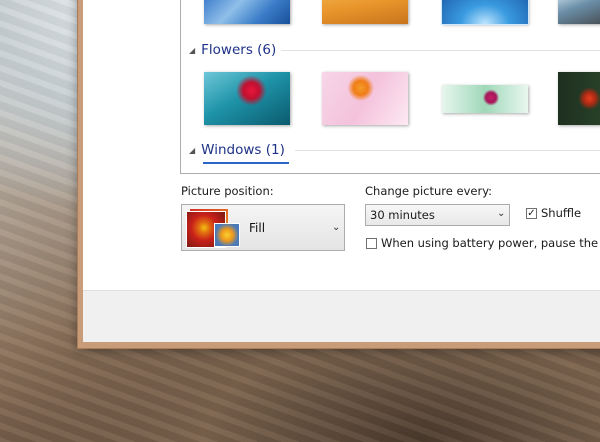  I want to click on thumbnail-red-flower, so click(247, 98).